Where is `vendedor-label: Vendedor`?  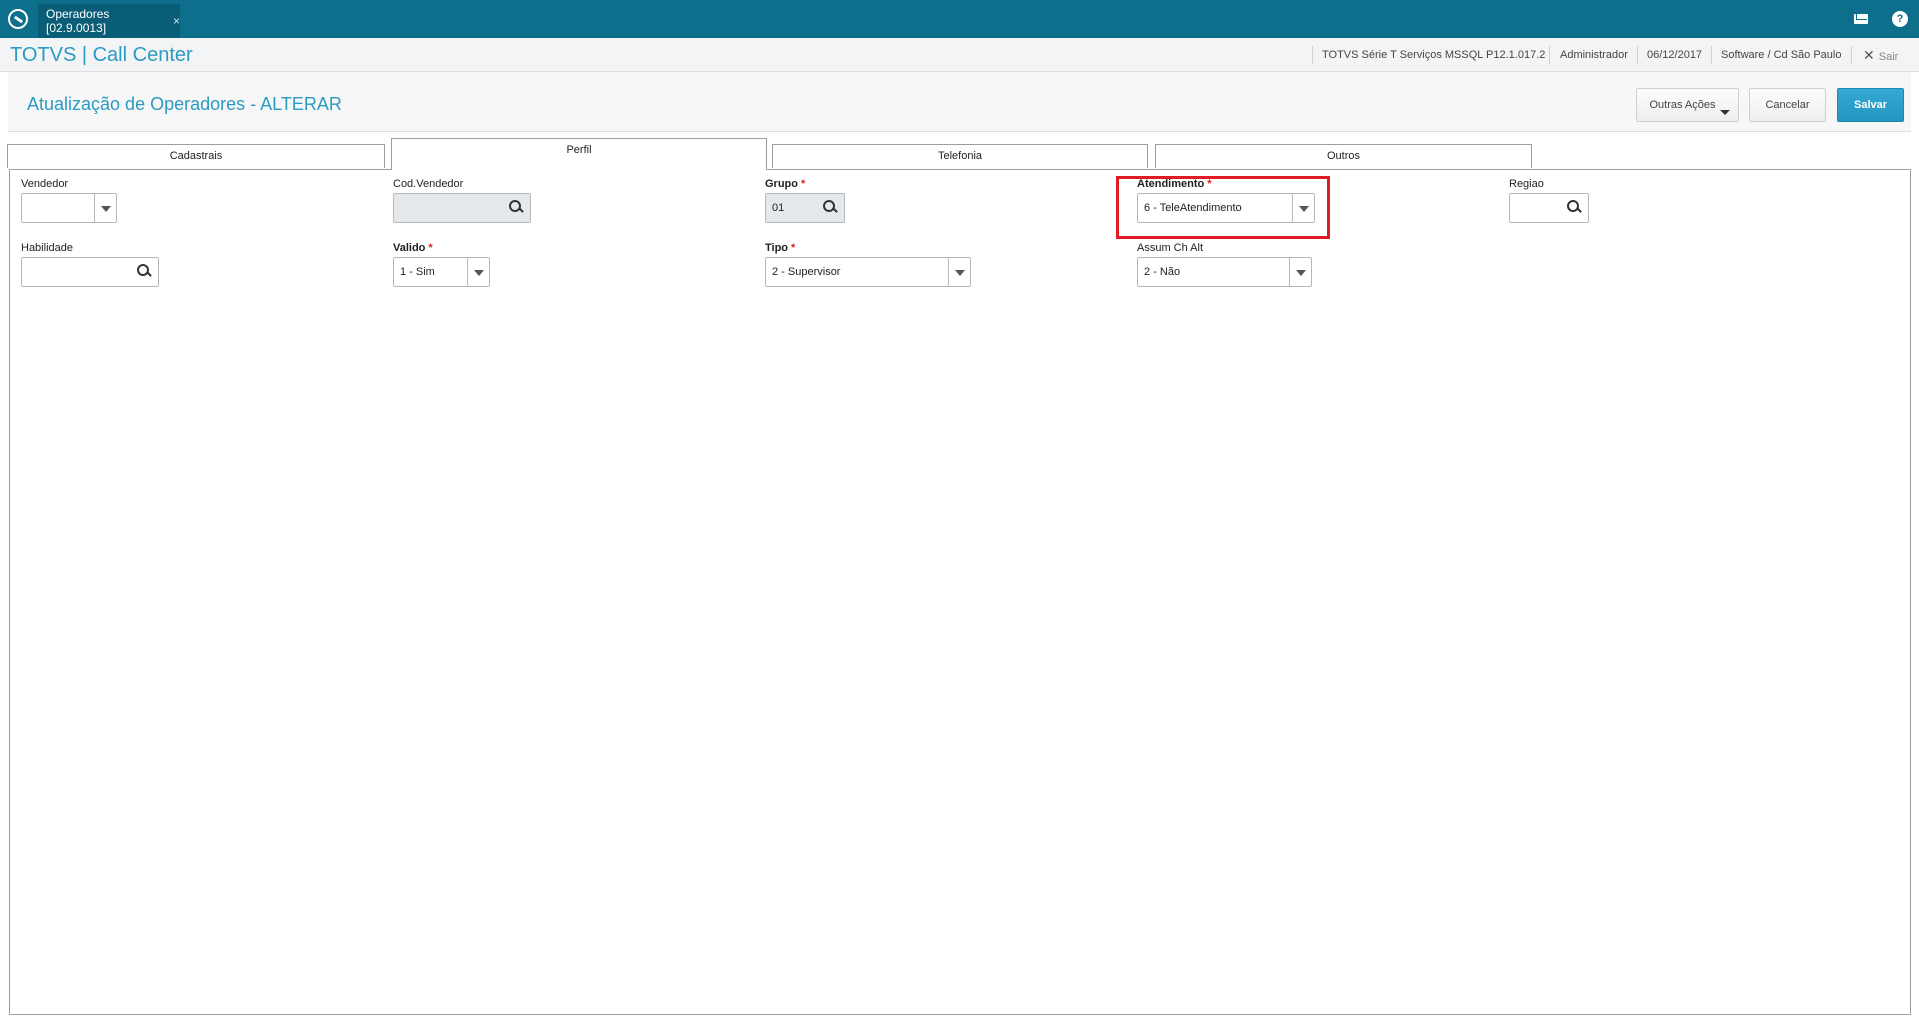
vendedor-label: Vendedor is located at coordinates (45, 184).